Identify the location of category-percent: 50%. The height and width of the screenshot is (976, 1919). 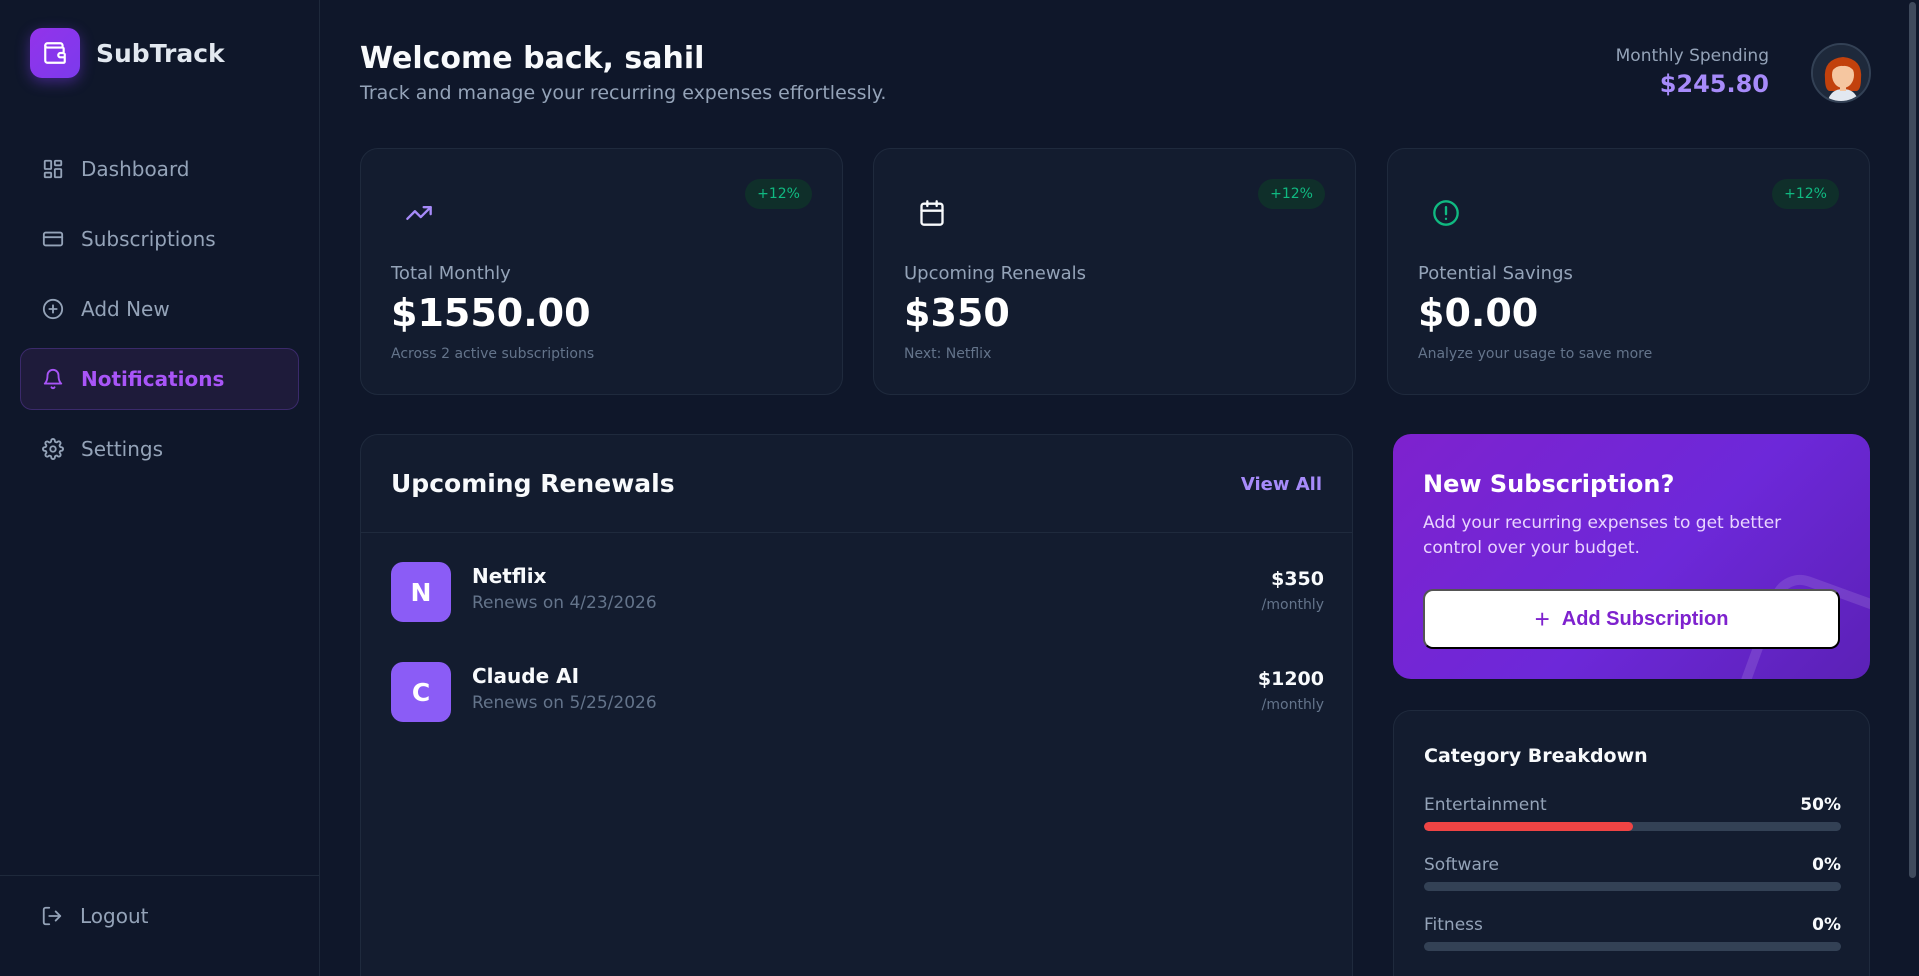
(1820, 805).